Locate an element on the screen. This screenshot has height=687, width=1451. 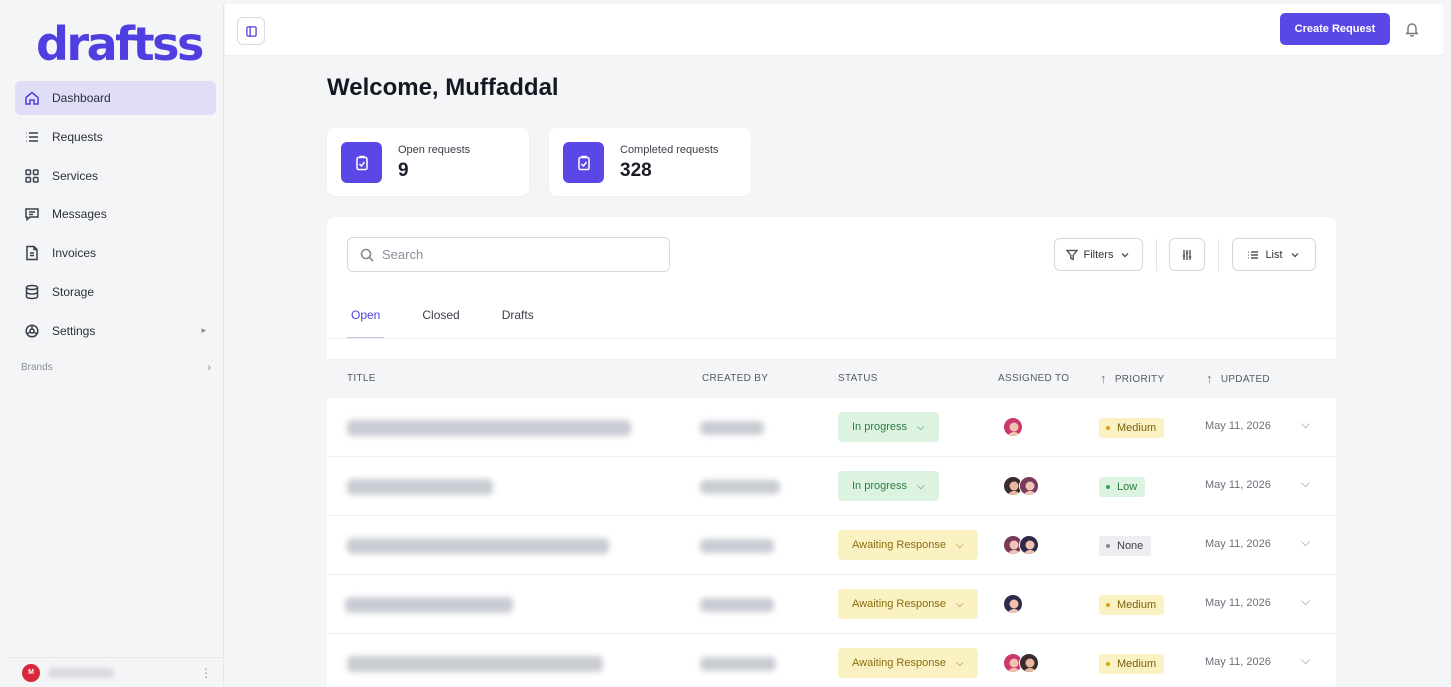
sidebar-item-requests: Requests is located at coordinates (115, 137).